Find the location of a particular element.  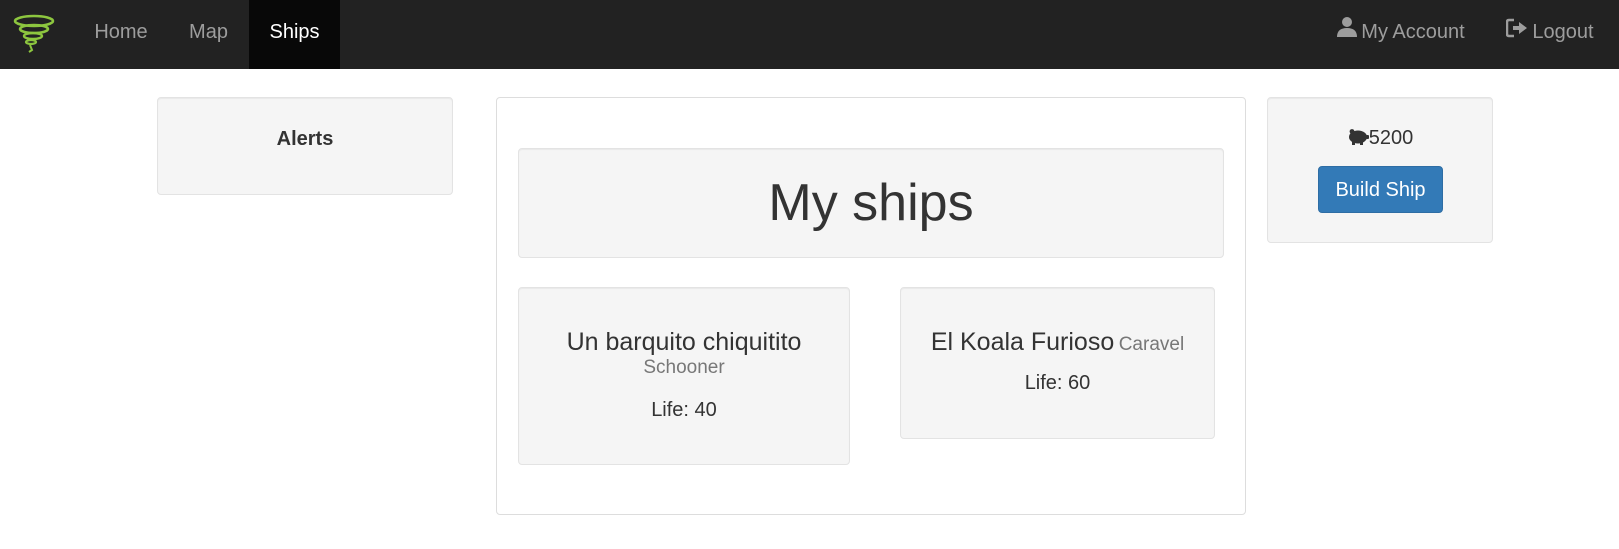

nav-my-account: My Account is located at coordinates (1401, 34).